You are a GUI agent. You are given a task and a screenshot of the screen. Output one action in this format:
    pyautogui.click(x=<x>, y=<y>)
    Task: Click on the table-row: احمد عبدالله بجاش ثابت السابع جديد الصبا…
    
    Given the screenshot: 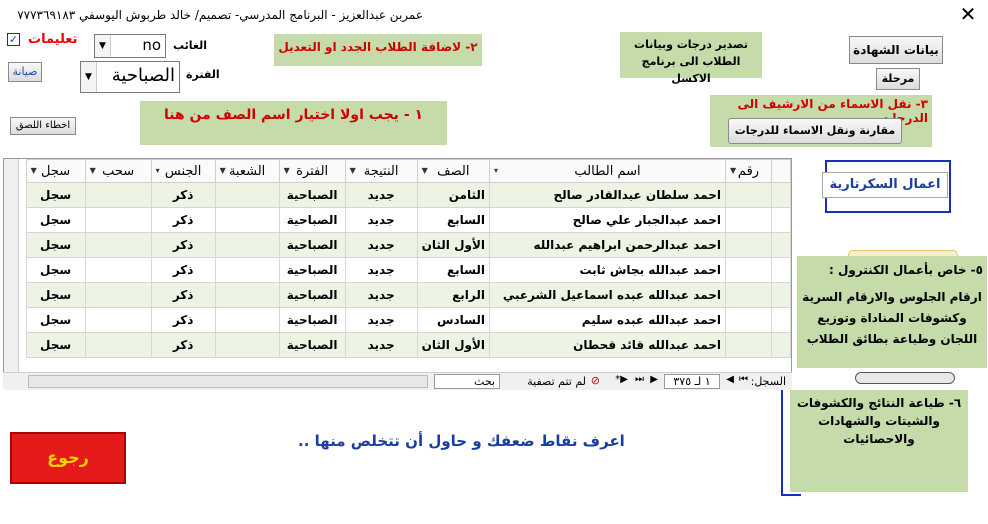 What is the action you would take?
    pyautogui.click(x=408, y=270)
    